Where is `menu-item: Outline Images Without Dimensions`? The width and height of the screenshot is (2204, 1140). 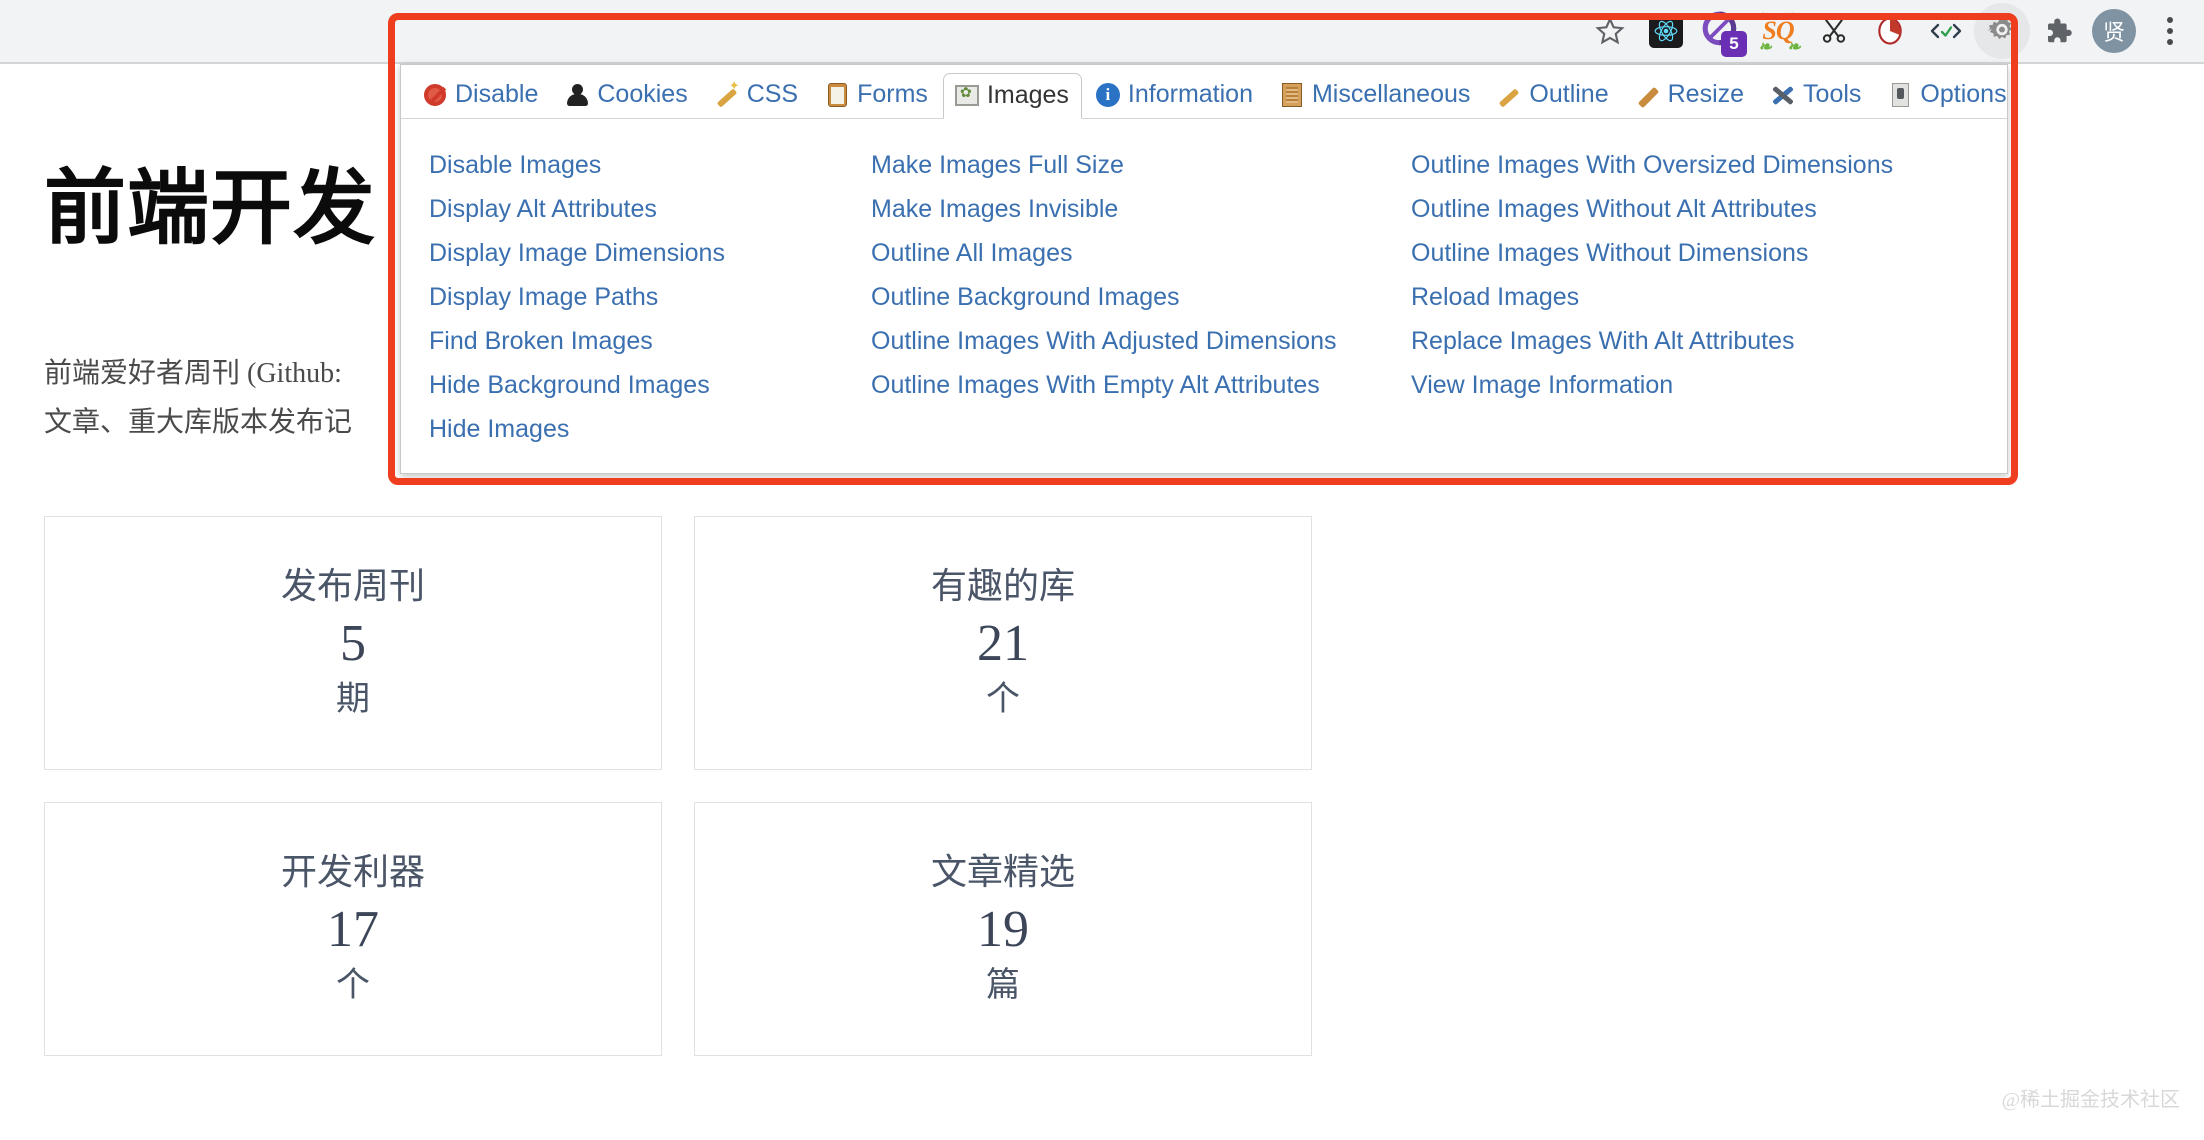
menu-item: Outline Images Without Dimensions is located at coordinates (1691, 253).